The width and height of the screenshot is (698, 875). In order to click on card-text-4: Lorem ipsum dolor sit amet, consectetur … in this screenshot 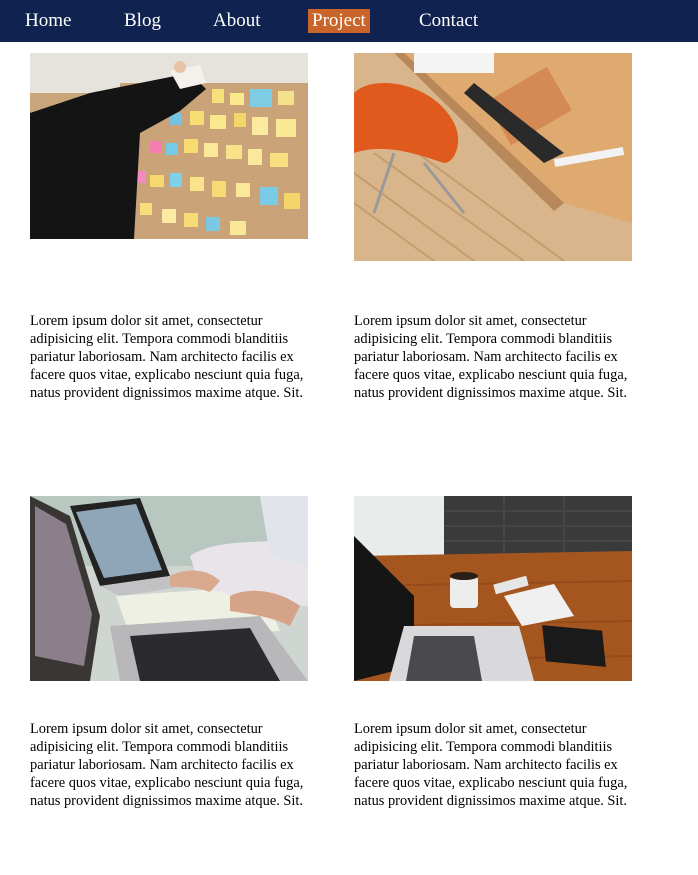, I will do `click(491, 765)`.